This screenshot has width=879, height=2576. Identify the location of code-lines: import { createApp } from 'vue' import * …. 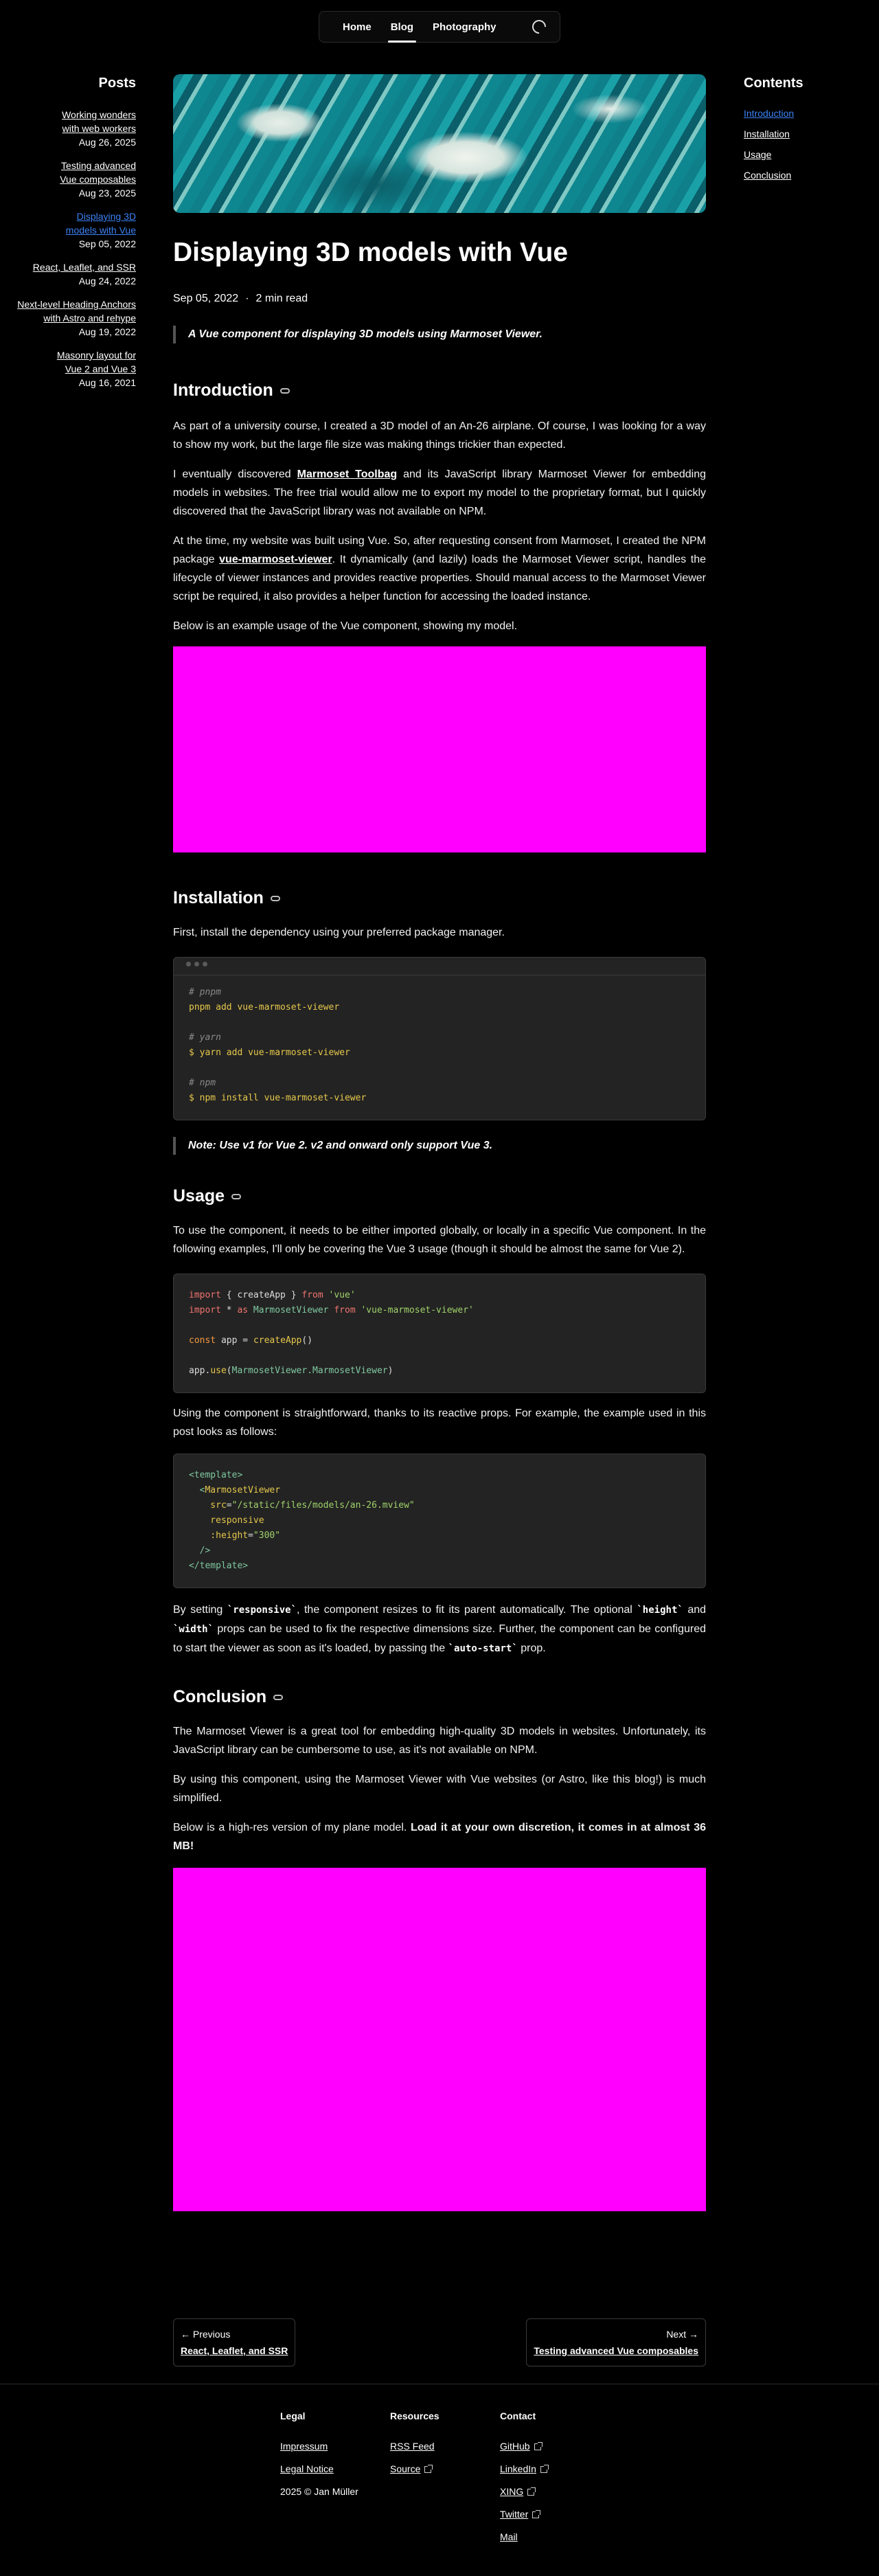
(439, 1333).